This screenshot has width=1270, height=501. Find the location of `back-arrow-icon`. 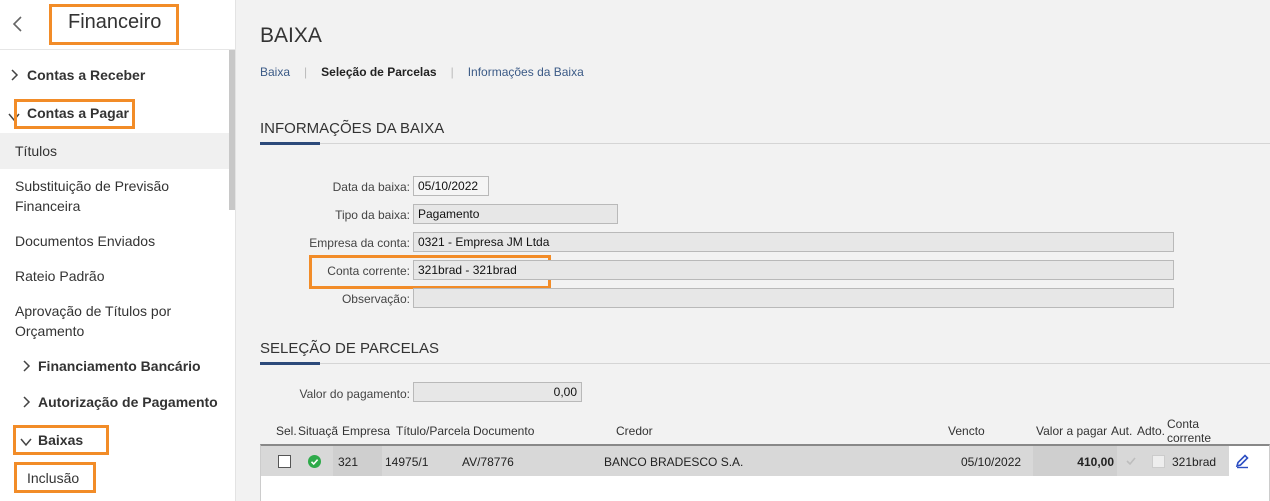

back-arrow-icon is located at coordinates (17, 24).